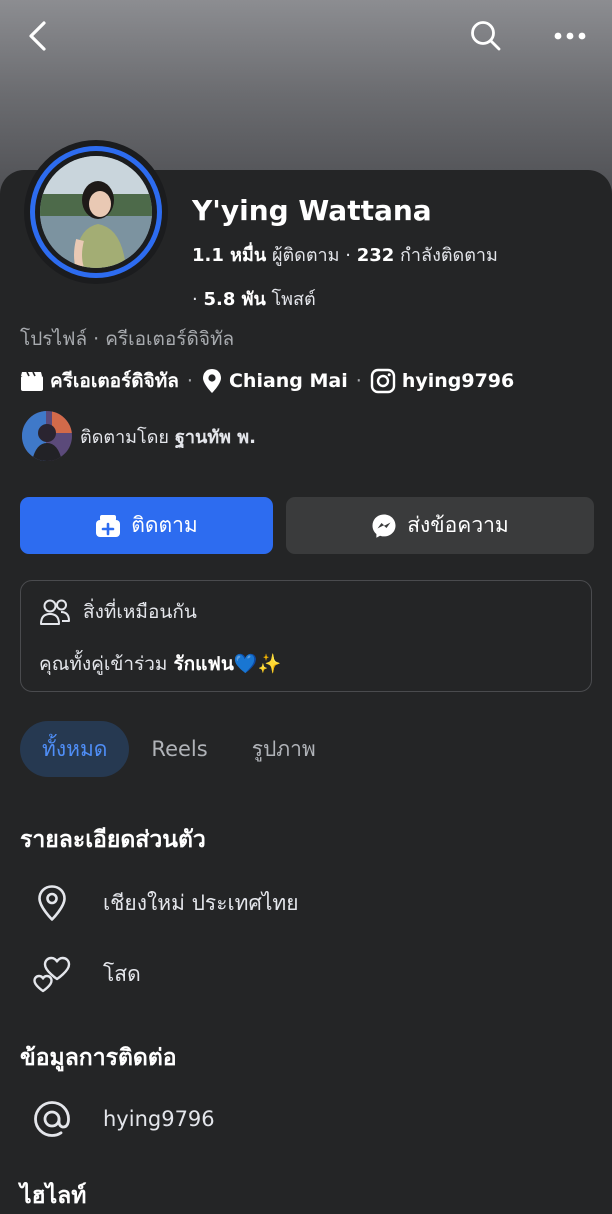 Image resolution: width=612 pixels, height=1214 pixels. Describe the element at coordinates (55, 612) in the screenshot. I see `people-icon` at that location.